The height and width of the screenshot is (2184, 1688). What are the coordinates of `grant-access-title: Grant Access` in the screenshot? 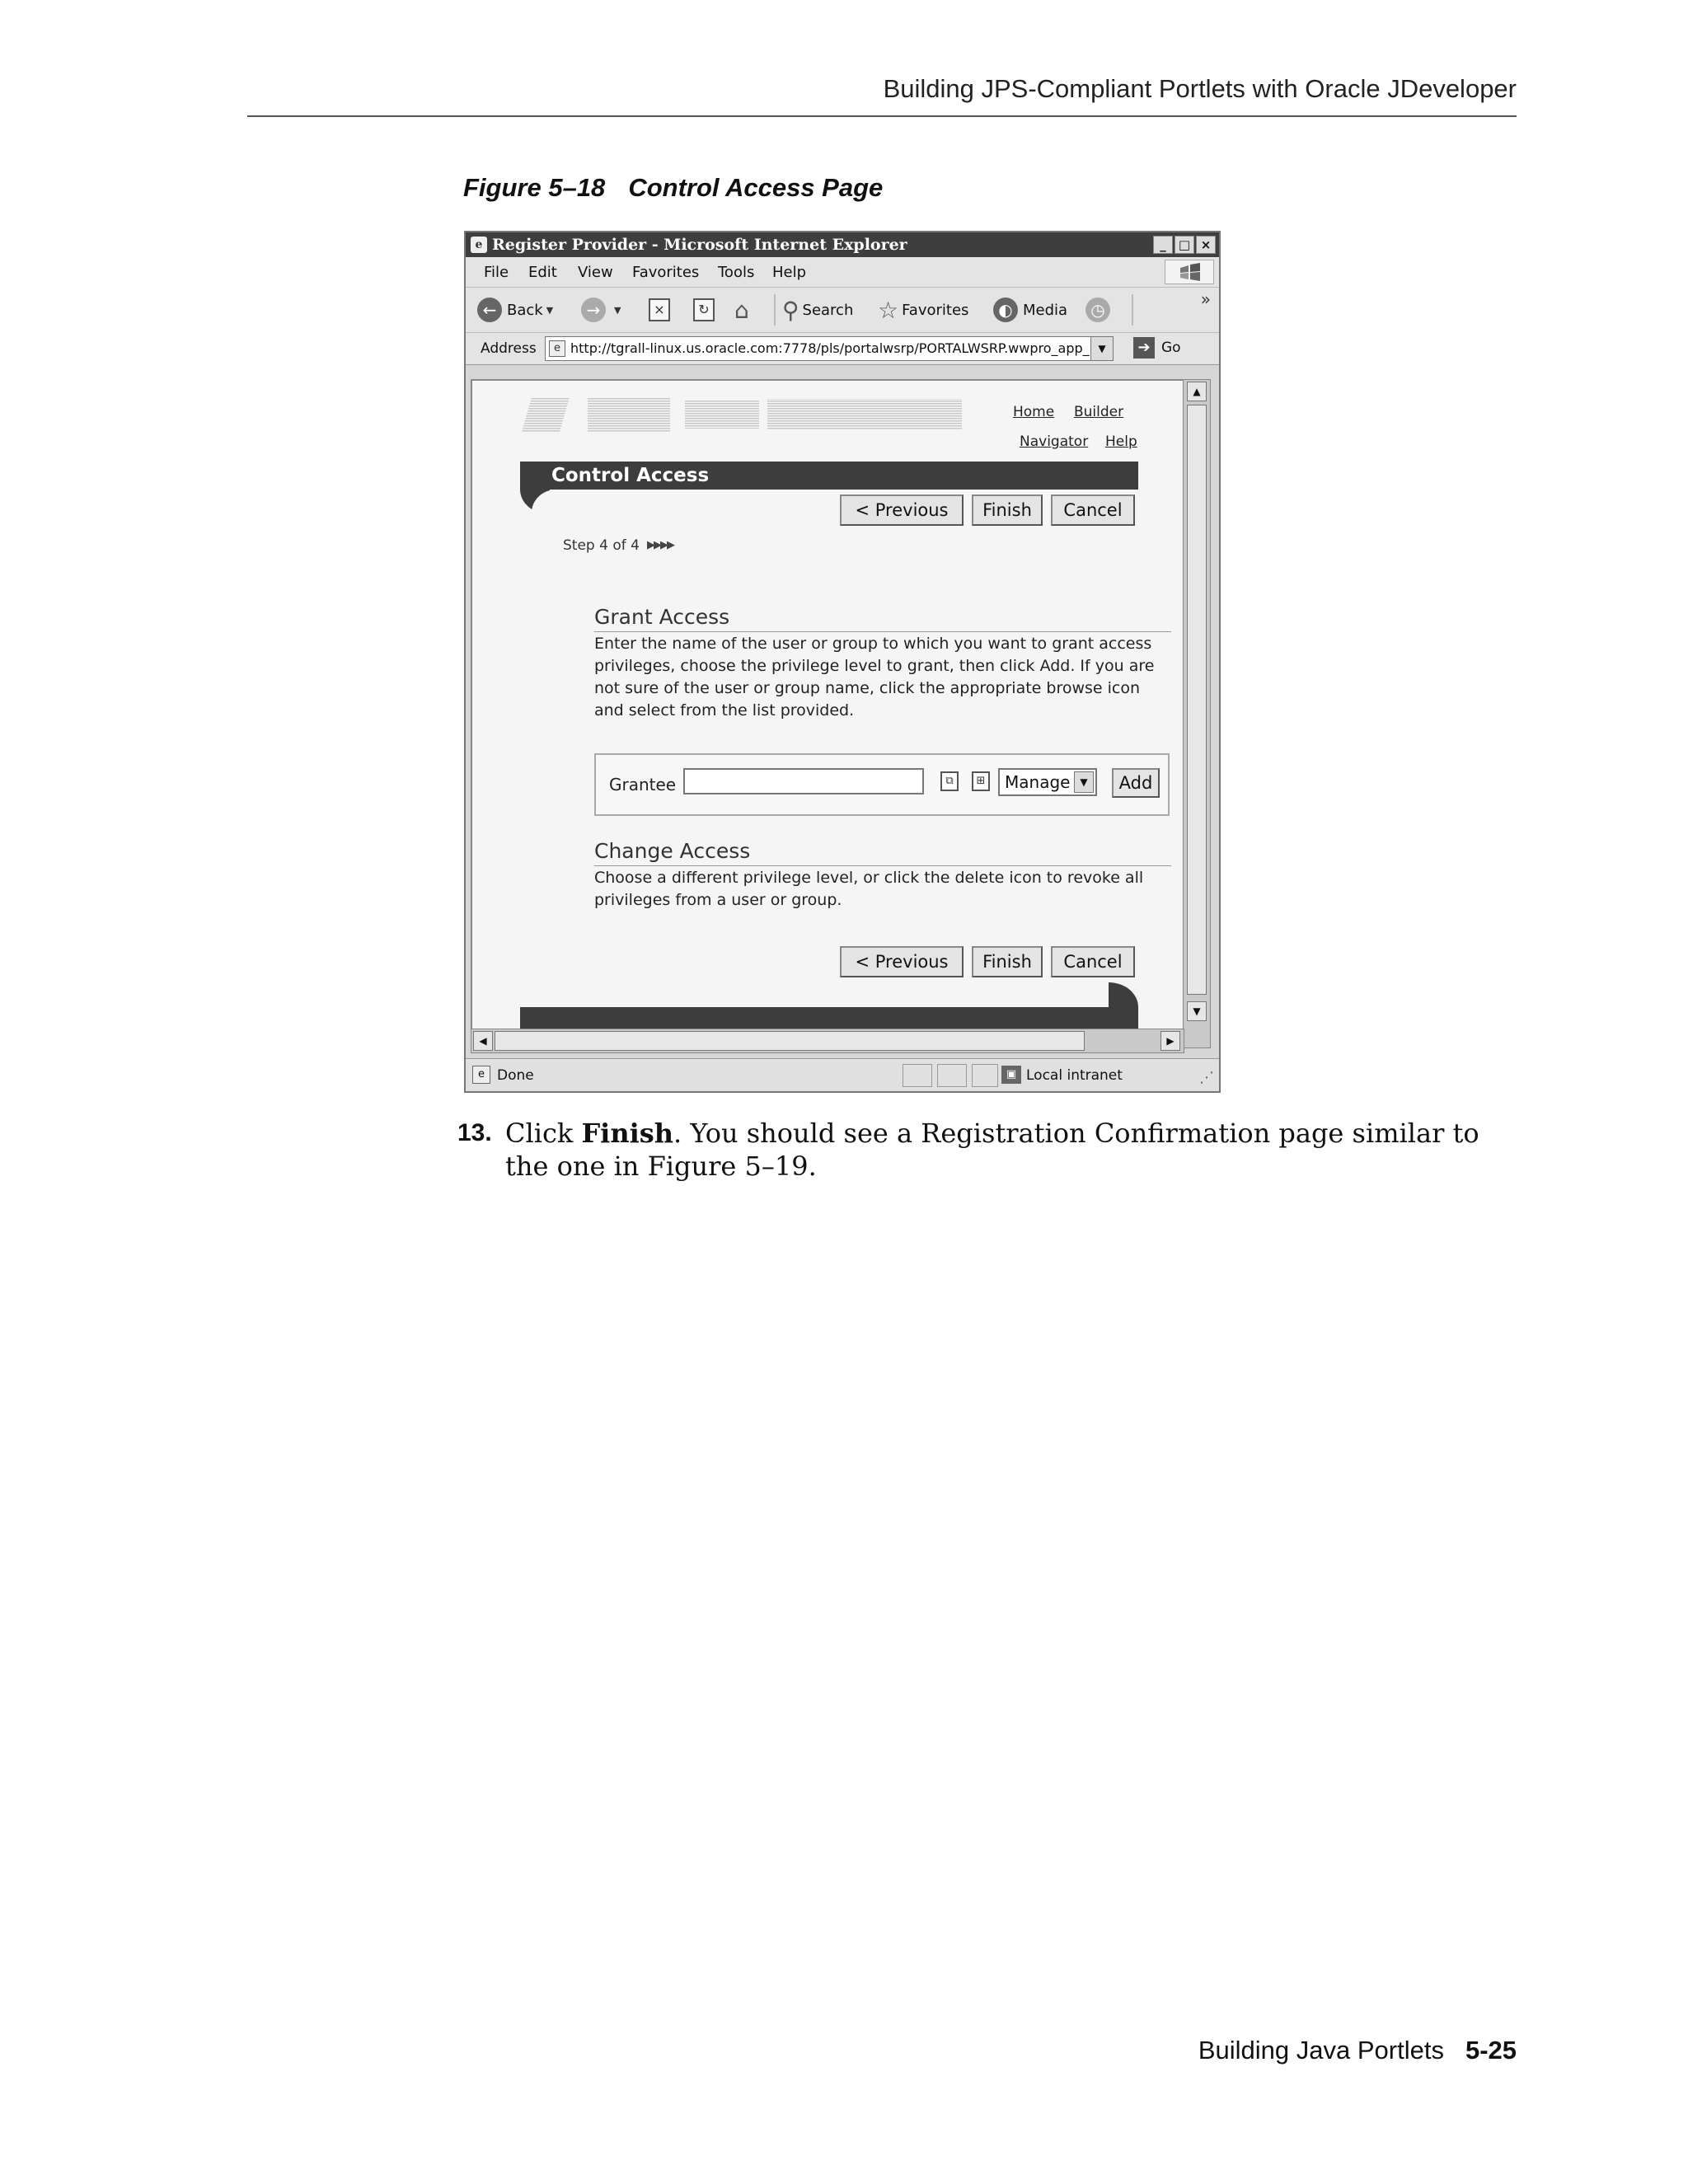 It's located at (662, 617).